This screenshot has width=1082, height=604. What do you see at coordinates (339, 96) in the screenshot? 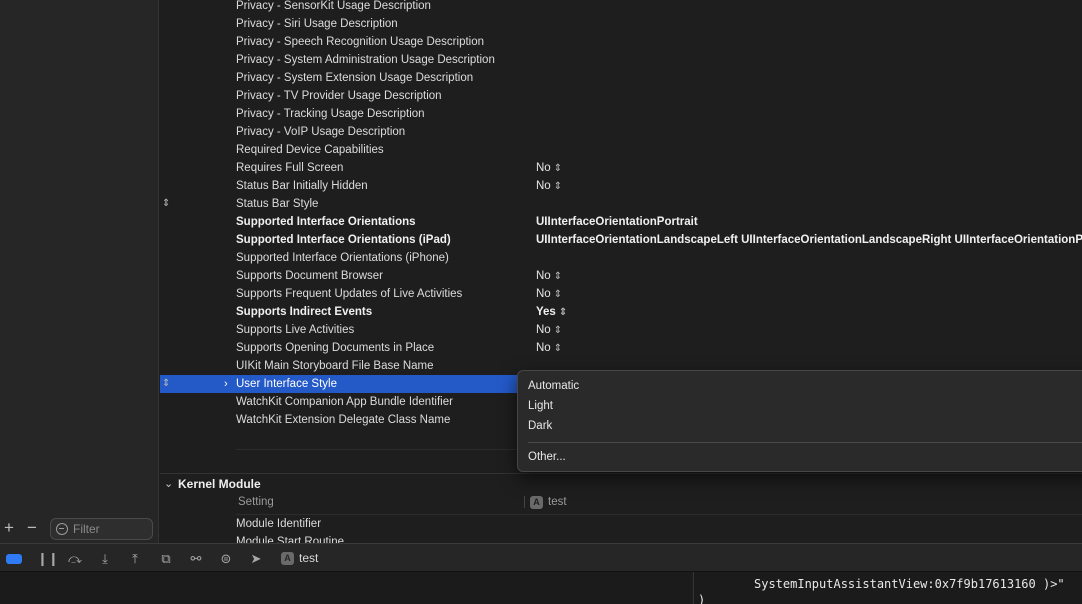
I see `row-key: Privacy - TV Provider Usage Description` at bounding box center [339, 96].